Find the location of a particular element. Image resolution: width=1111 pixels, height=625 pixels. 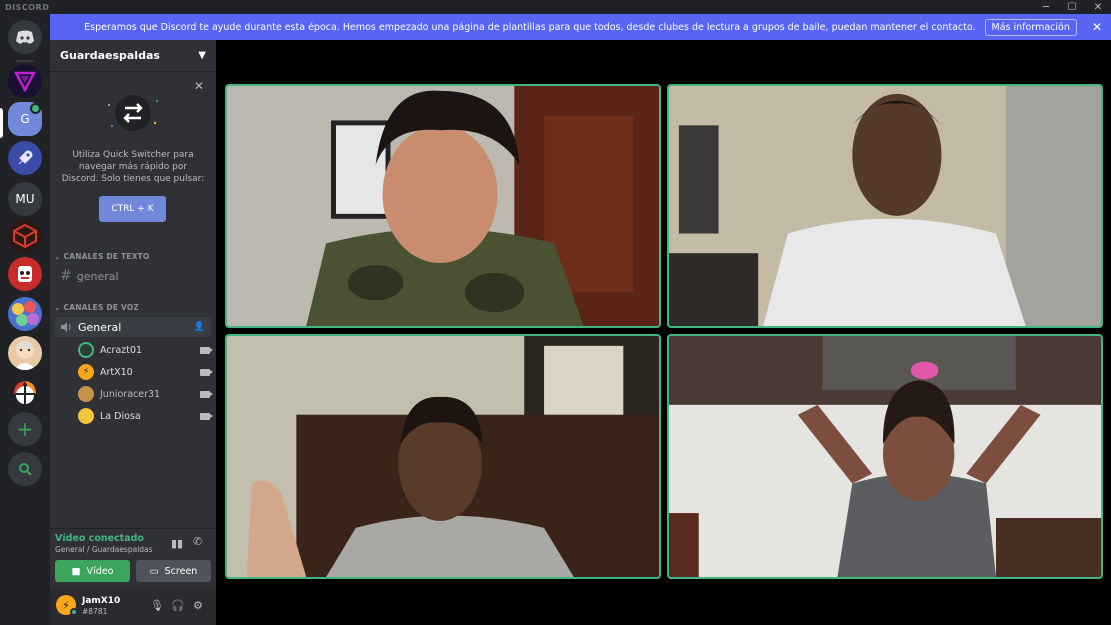

voice-user: Junioracer31 is located at coordinates (145, 394).